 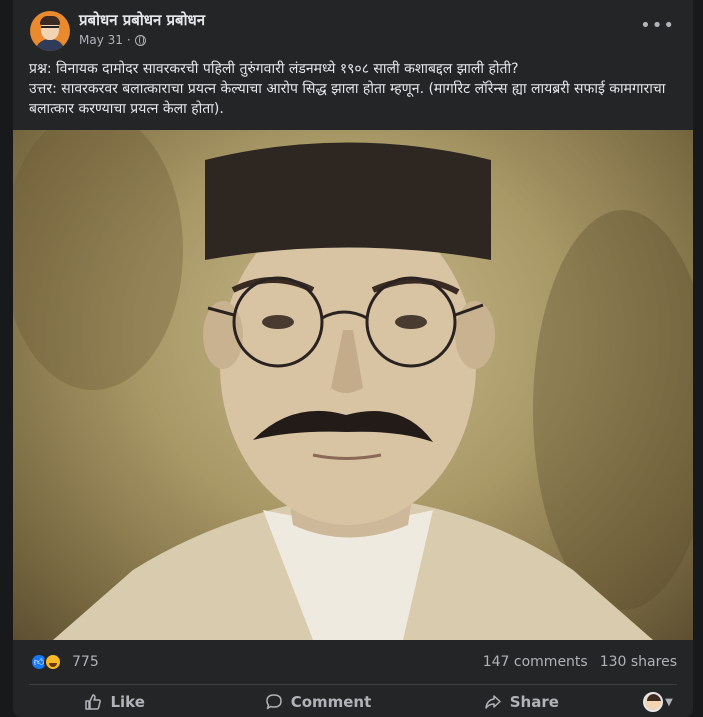 I want to click on actions-divider, so click(x=353, y=684).